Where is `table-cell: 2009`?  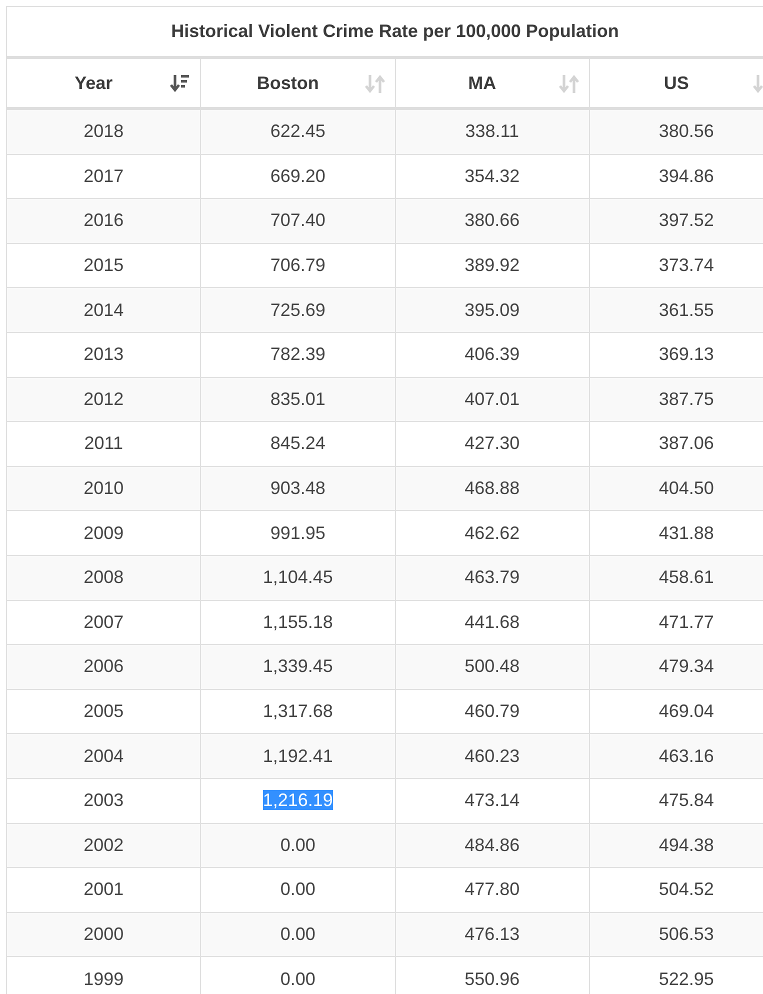 table-cell: 2009 is located at coordinates (104, 532).